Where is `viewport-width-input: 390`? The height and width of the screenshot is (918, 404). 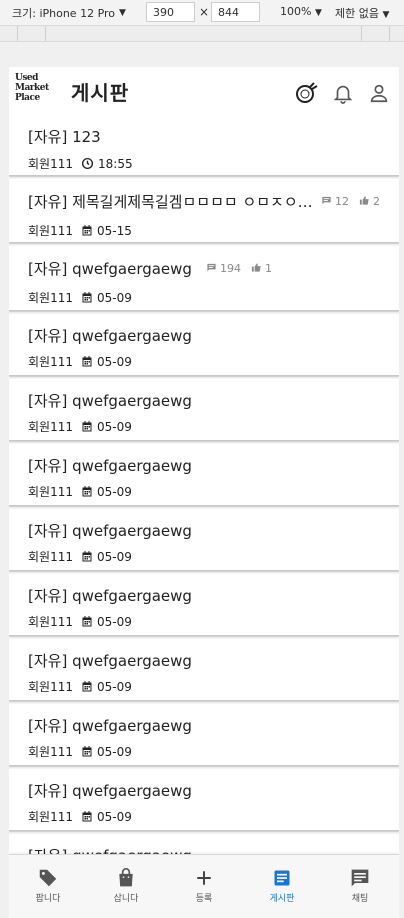
viewport-width-input: 390 is located at coordinates (170, 12).